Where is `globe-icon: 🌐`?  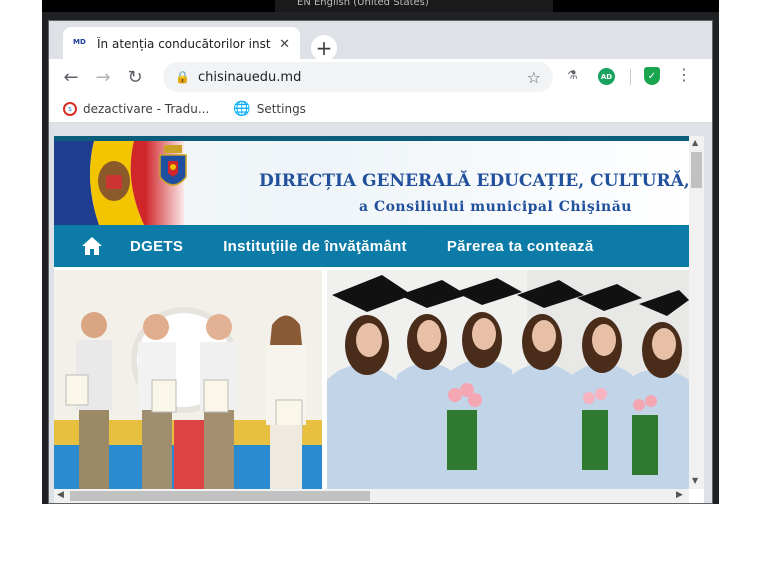 globe-icon: 🌐 is located at coordinates (242, 108).